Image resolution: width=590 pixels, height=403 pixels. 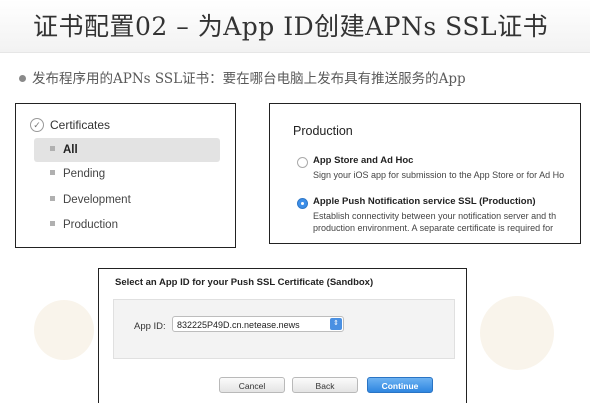 What do you see at coordinates (150, 326) in the screenshot?
I see `app-id-label: App ID:` at bounding box center [150, 326].